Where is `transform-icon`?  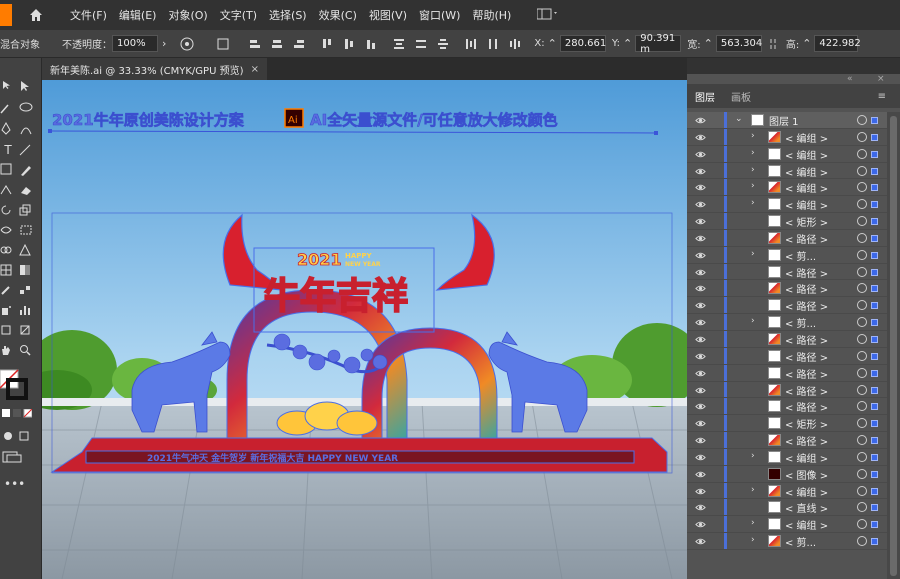 transform-icon is located at coordinates (223, 44).